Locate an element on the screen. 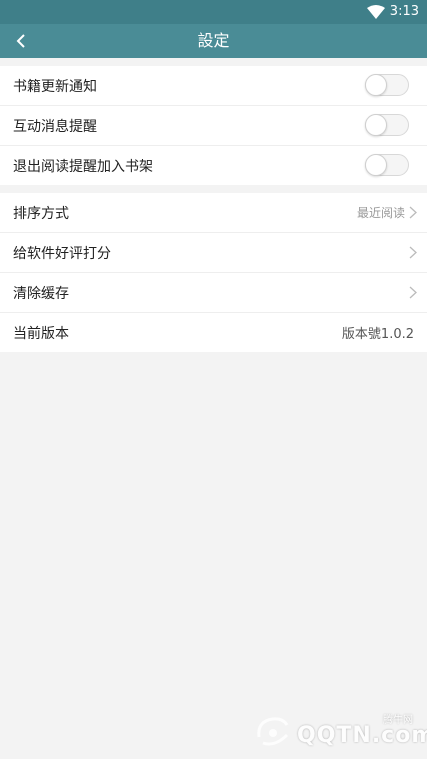  interaction-message-toggle is located at coordinates (387, 125).